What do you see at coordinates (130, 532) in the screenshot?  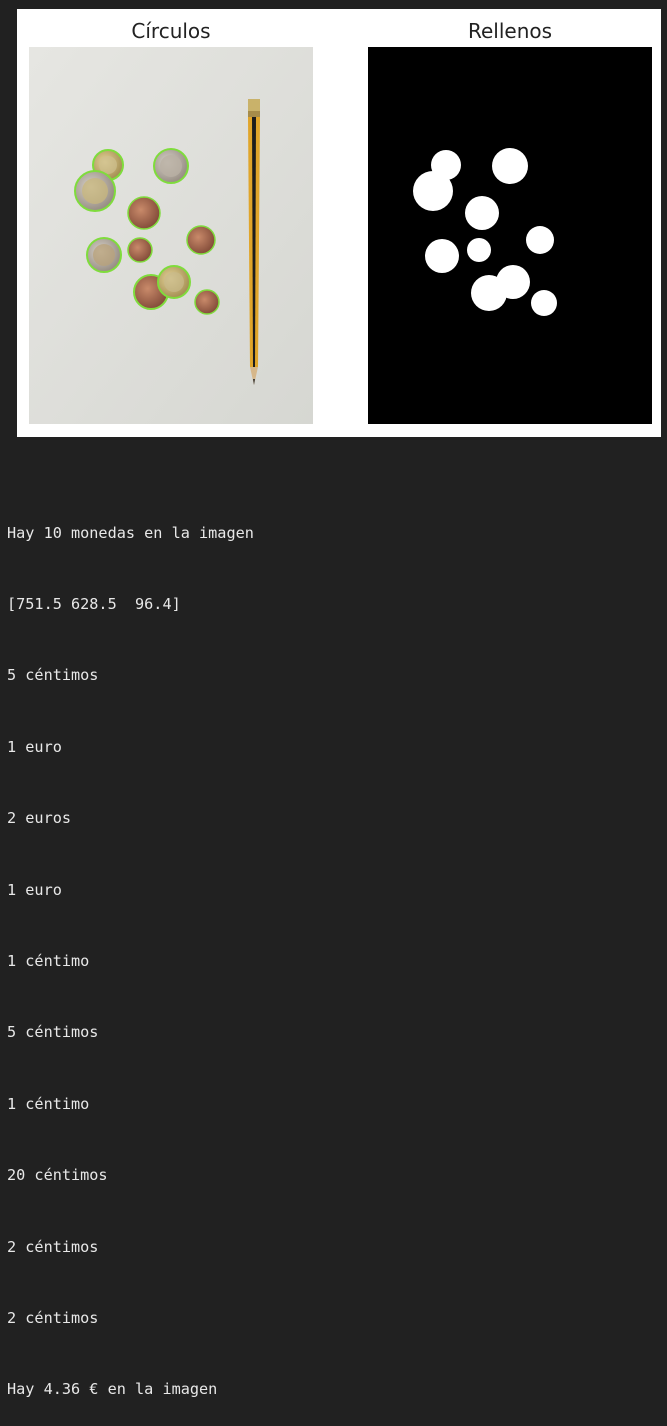 I see `output-line: Hay 10 monedas en la imagen` at bounding box center [130, 532].